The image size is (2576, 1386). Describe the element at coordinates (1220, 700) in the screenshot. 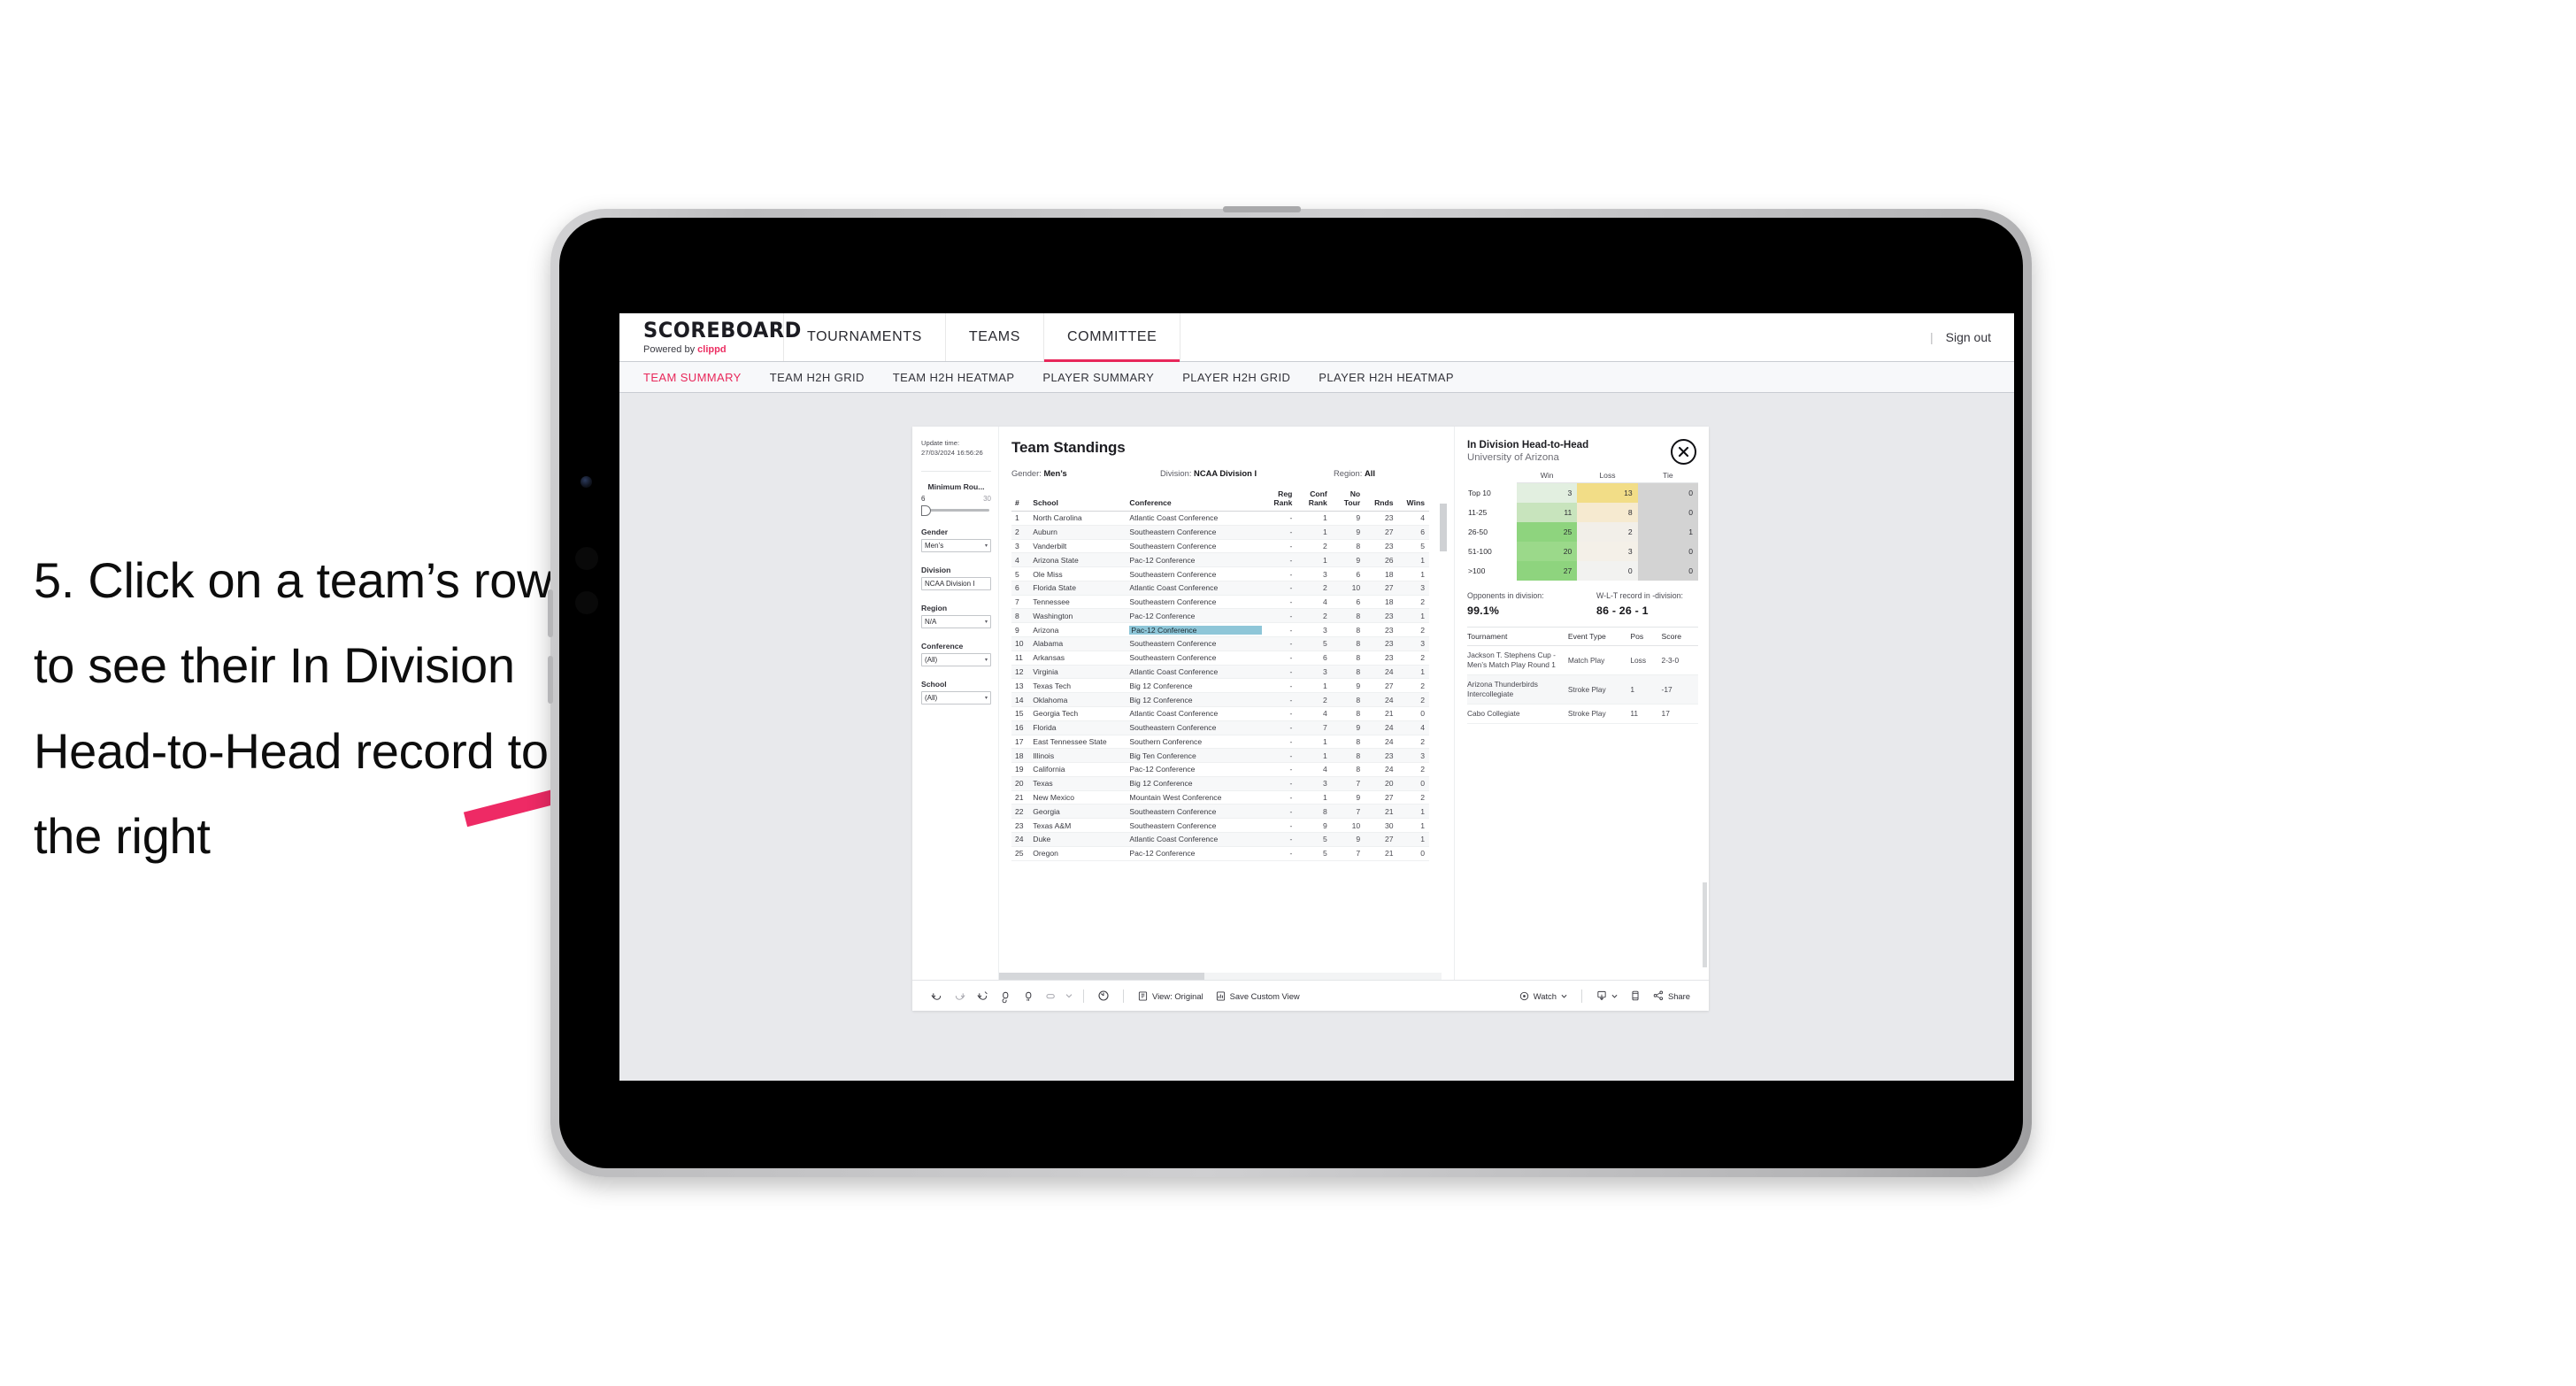

I see `table-row: 14 Oklahoma Big 12 Conference -2 8 24 2` at that location.